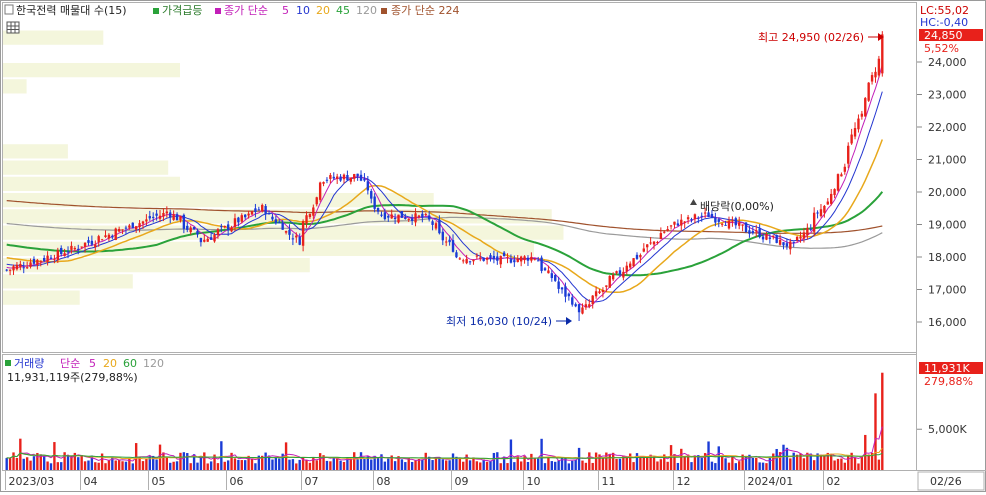 The width and height of the screenshot is (986, 495). Describe the element at coordinates (425, 10) in the screenshot. I see `price-legend-ma224: 종가 단순 224` at that location.